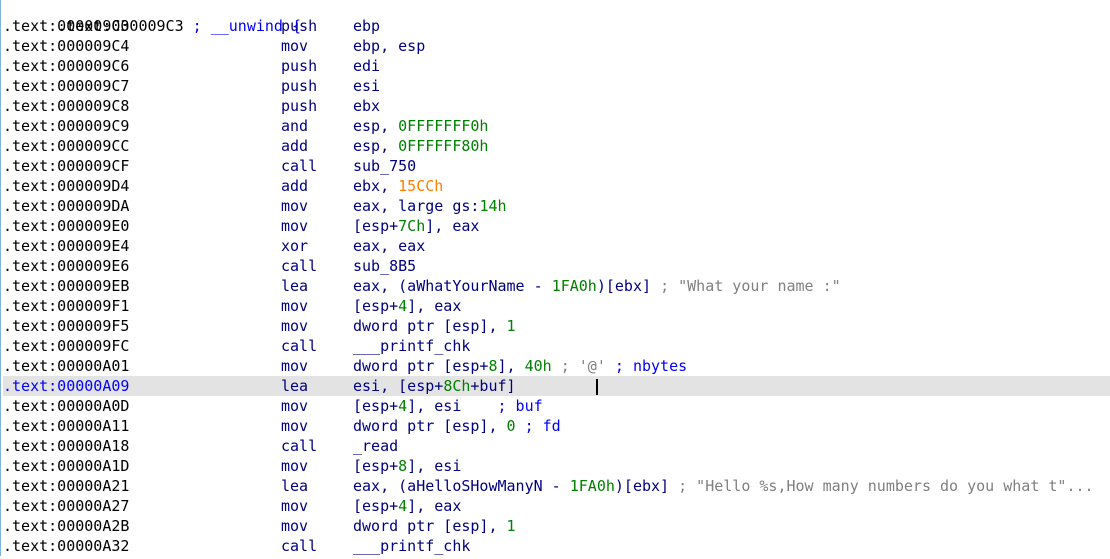 The image size is (1110, 559). What do you see at coordinates (66, 306) in the screenshot?
I see `address: .text:000009F1` at bounding box center [66, 306].